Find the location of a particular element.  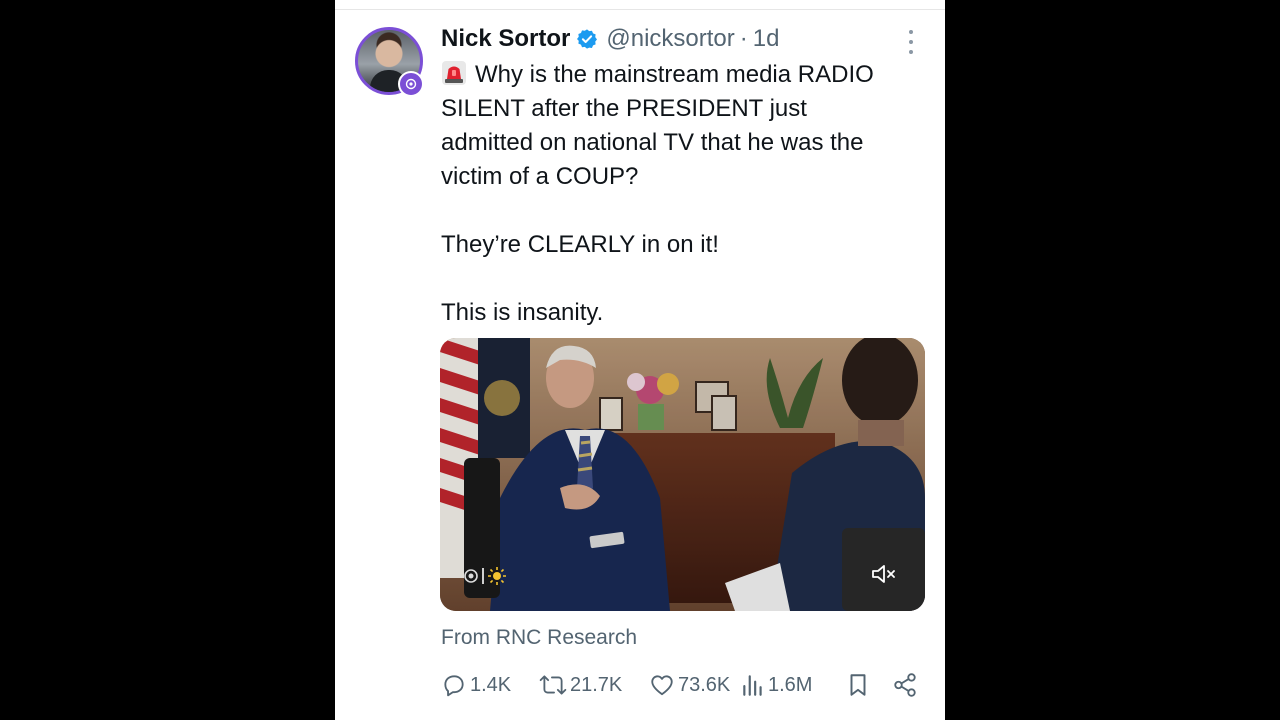

repost-button: 21.7K is located at coordinates (580, 685).